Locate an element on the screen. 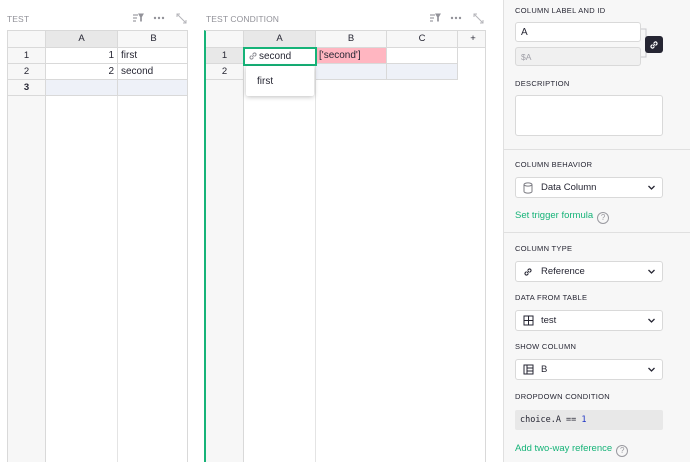 Image resolution: width=690 pixels, height=462 pixels. widget-header: TEST CONDITION is located at coordinates (349, 15).